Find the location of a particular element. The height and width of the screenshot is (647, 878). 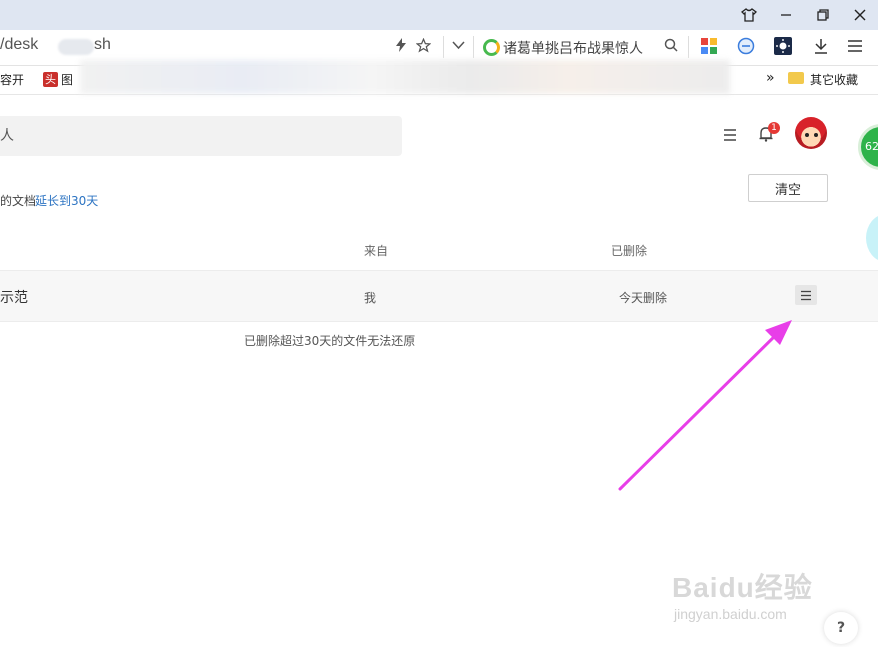

row-from: 我 is located at coordinates (370, 298).